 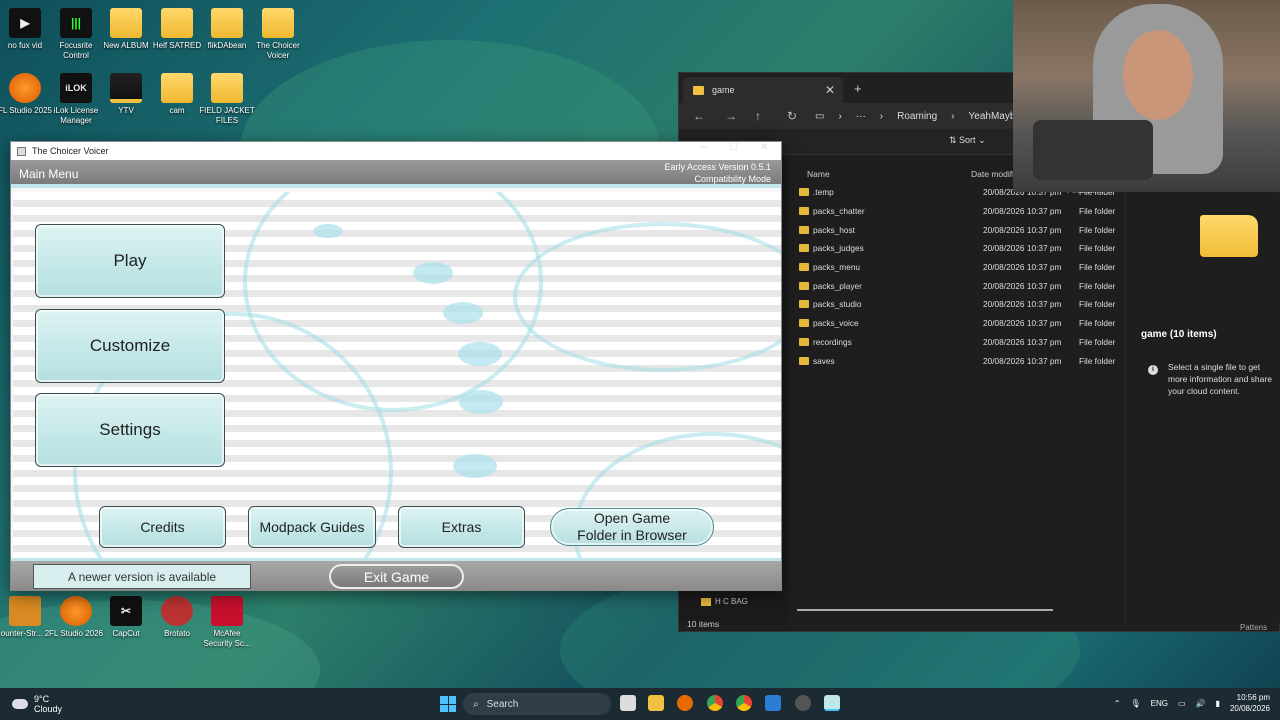 What do you see at coordinates (76, 617) in the screenshot?
I see `desktop-icon-fl-studio-2026: FL Studio 2026` at bounding box center [76, 617].